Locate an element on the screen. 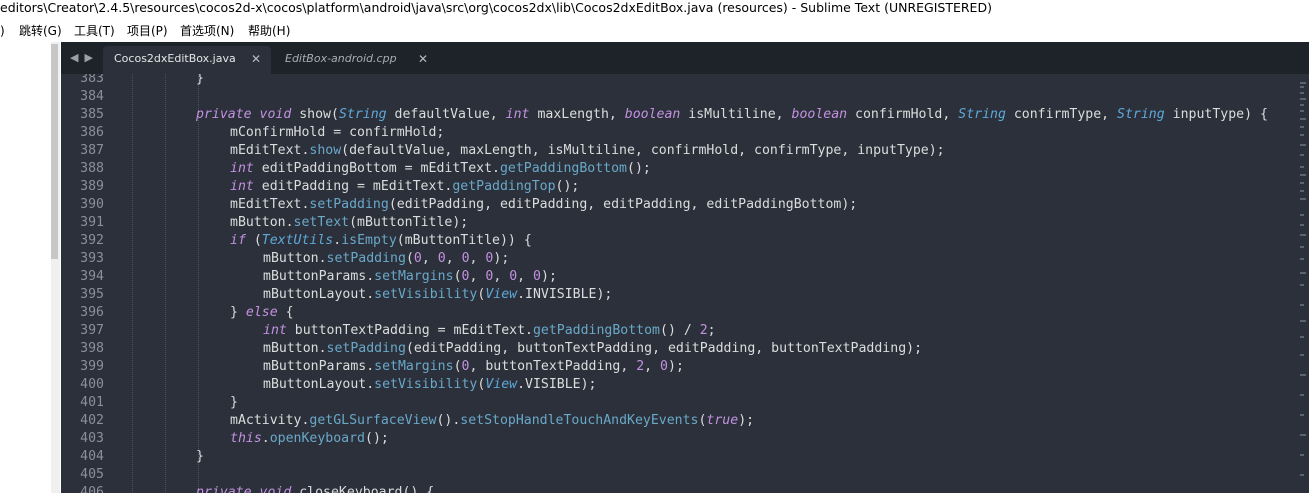 The width and height of the screenshot is (1309, 493). menu-item-goto: 跳转(G) is located at coordinates (40, 31).